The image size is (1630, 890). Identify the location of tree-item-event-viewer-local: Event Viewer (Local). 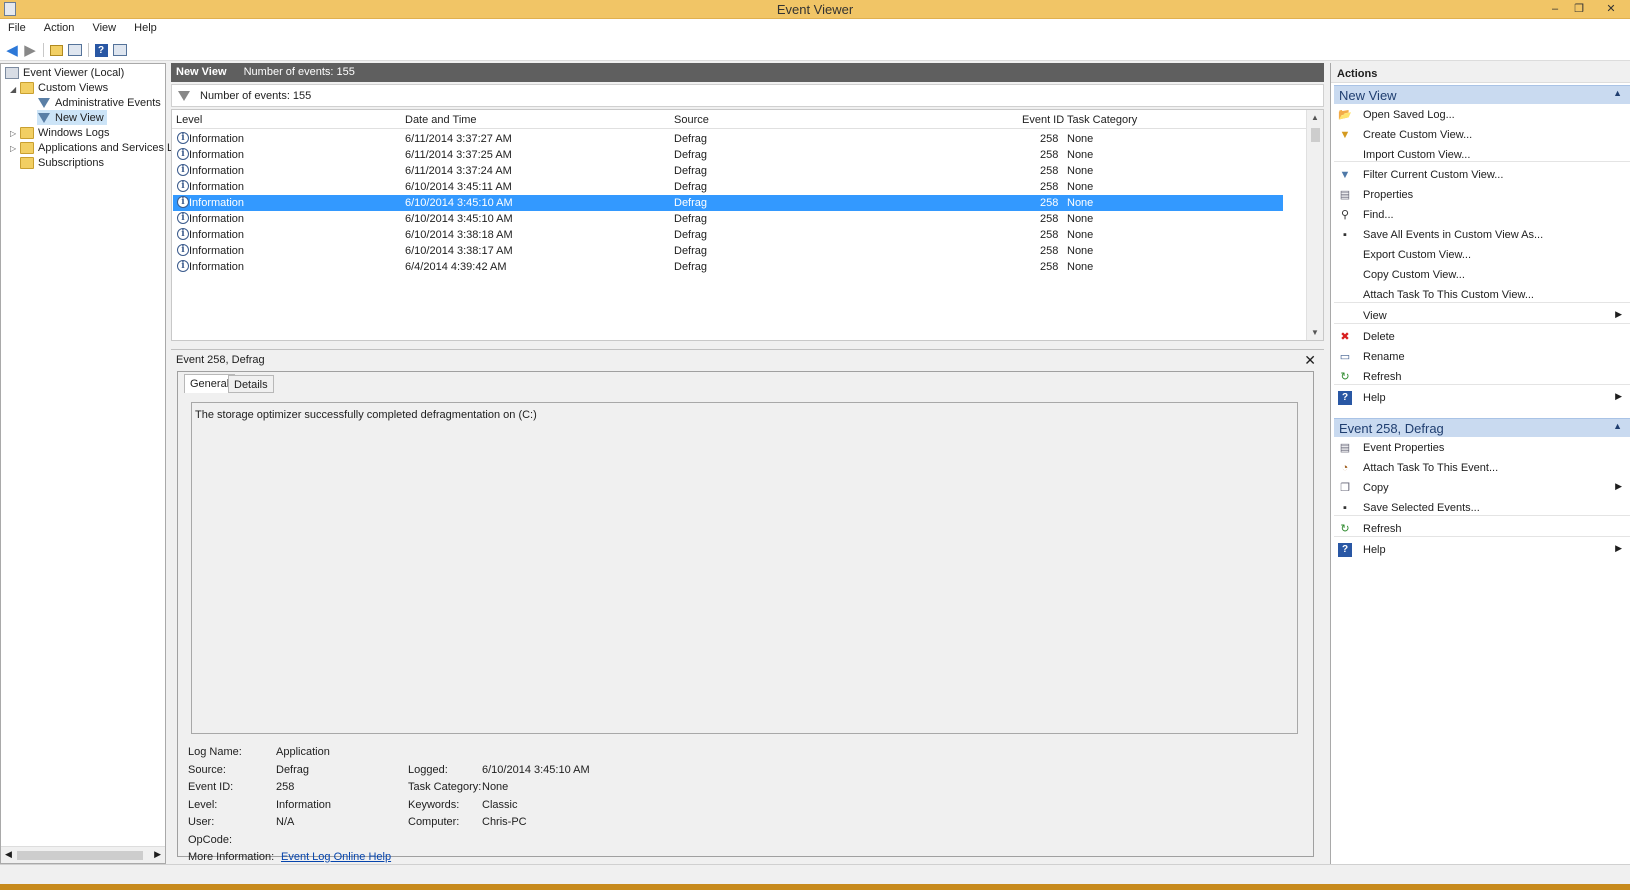
(64, 72).